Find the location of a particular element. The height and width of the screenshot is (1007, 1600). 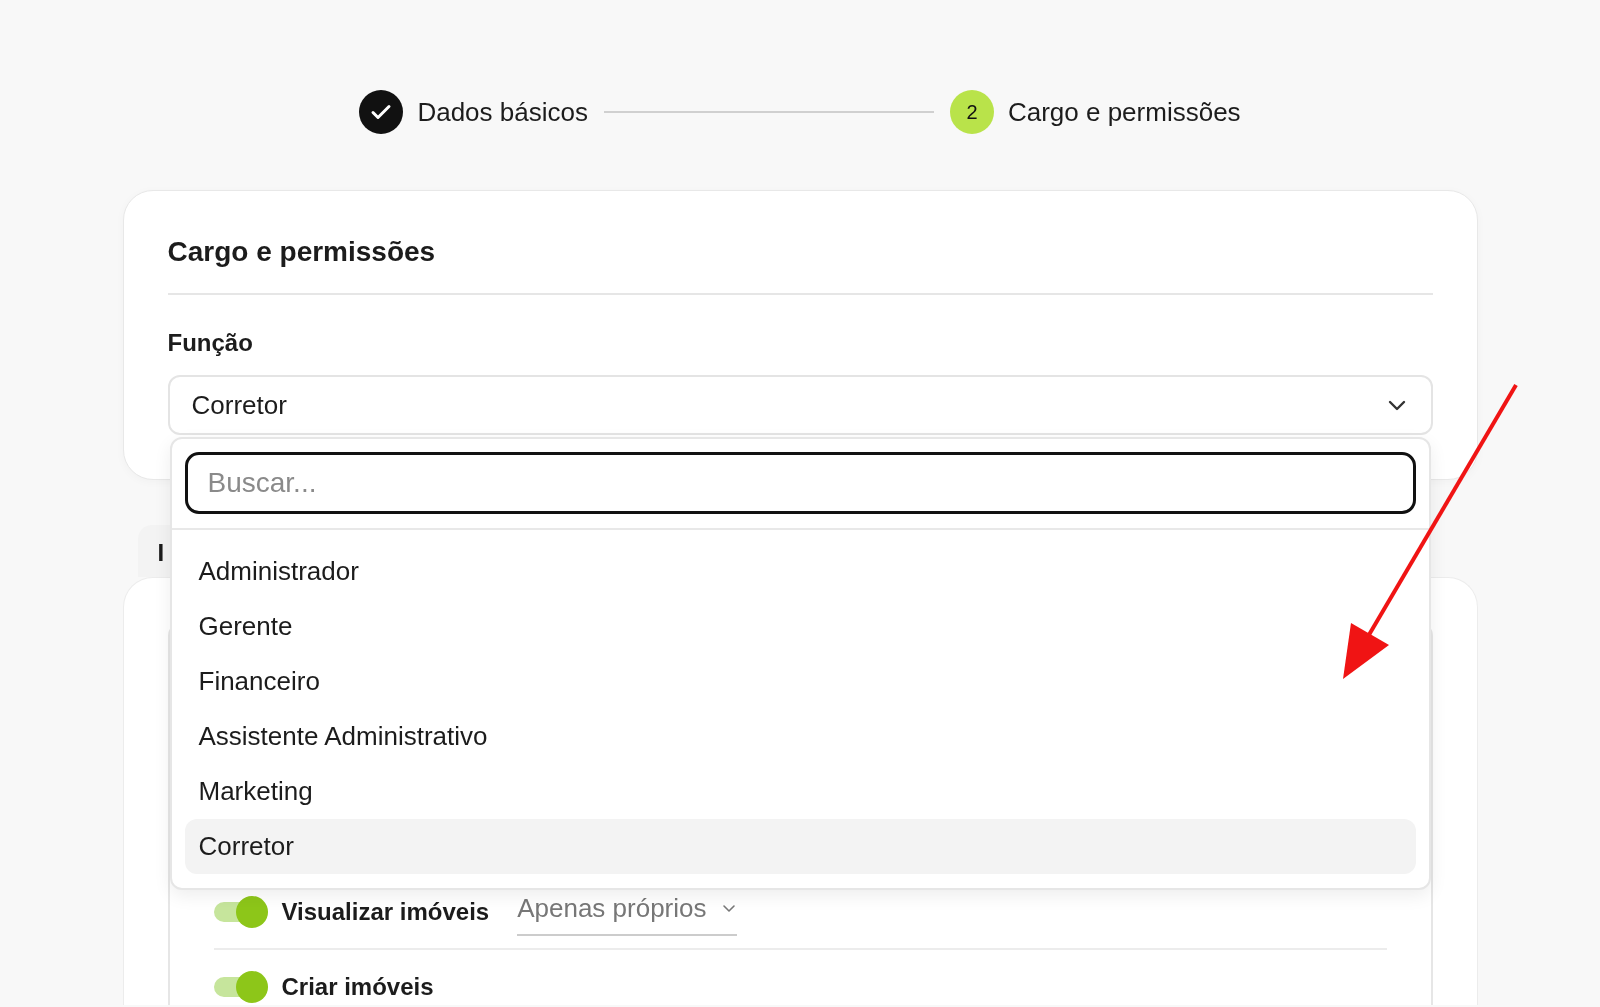

dropdown-option: Corretor is located at coordinates (800, 846).